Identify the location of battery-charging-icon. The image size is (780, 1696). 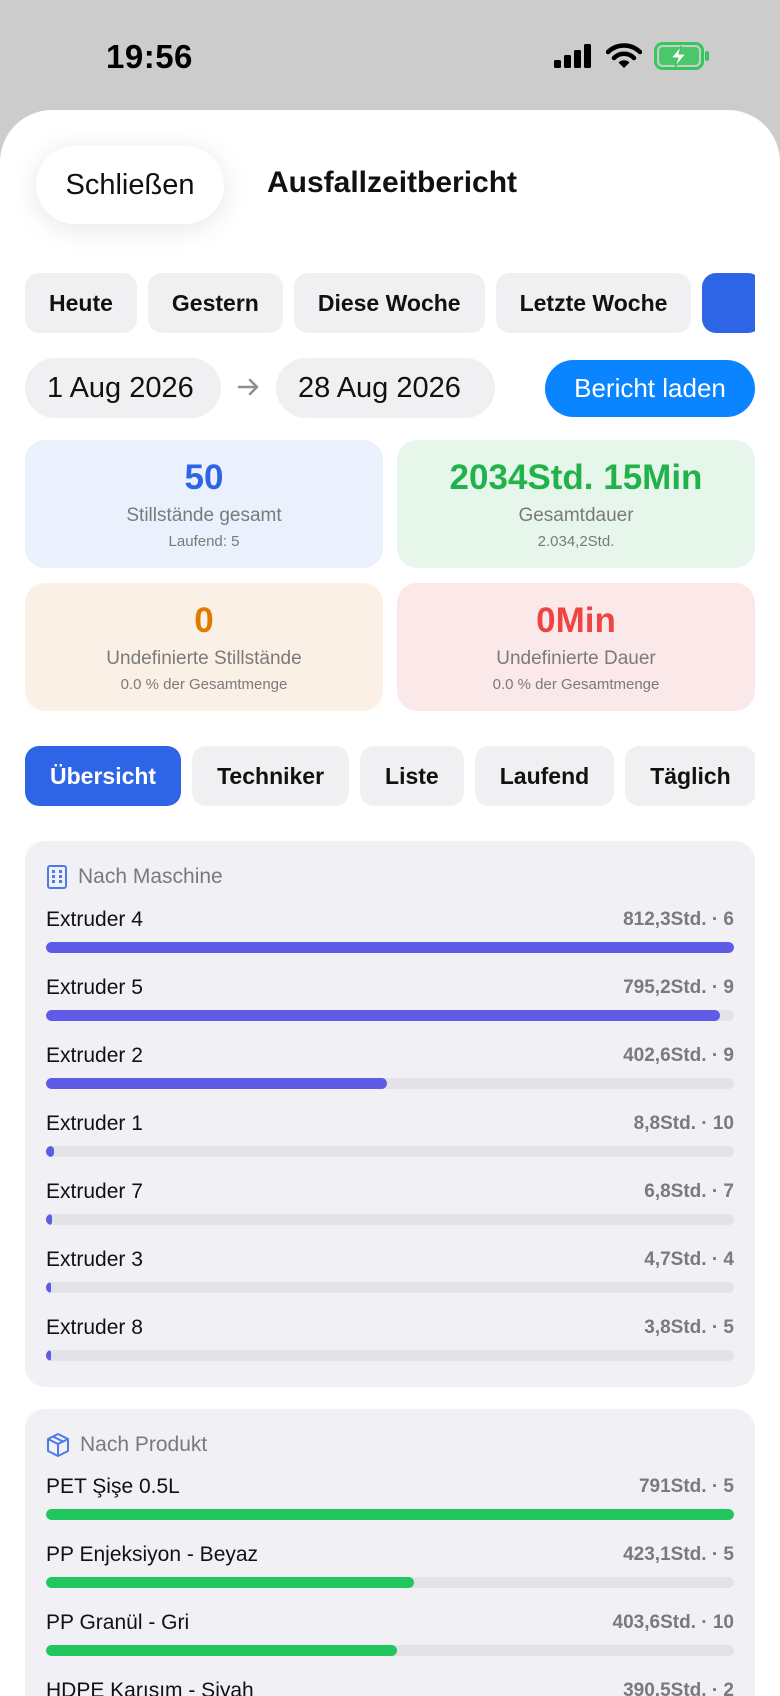
(681, 56).